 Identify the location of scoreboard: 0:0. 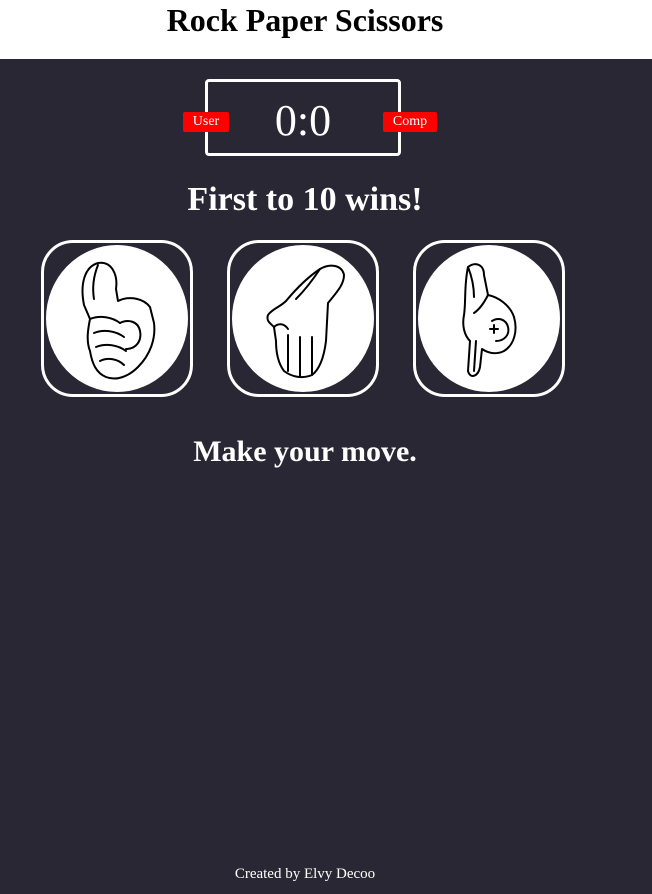
(303, 117).